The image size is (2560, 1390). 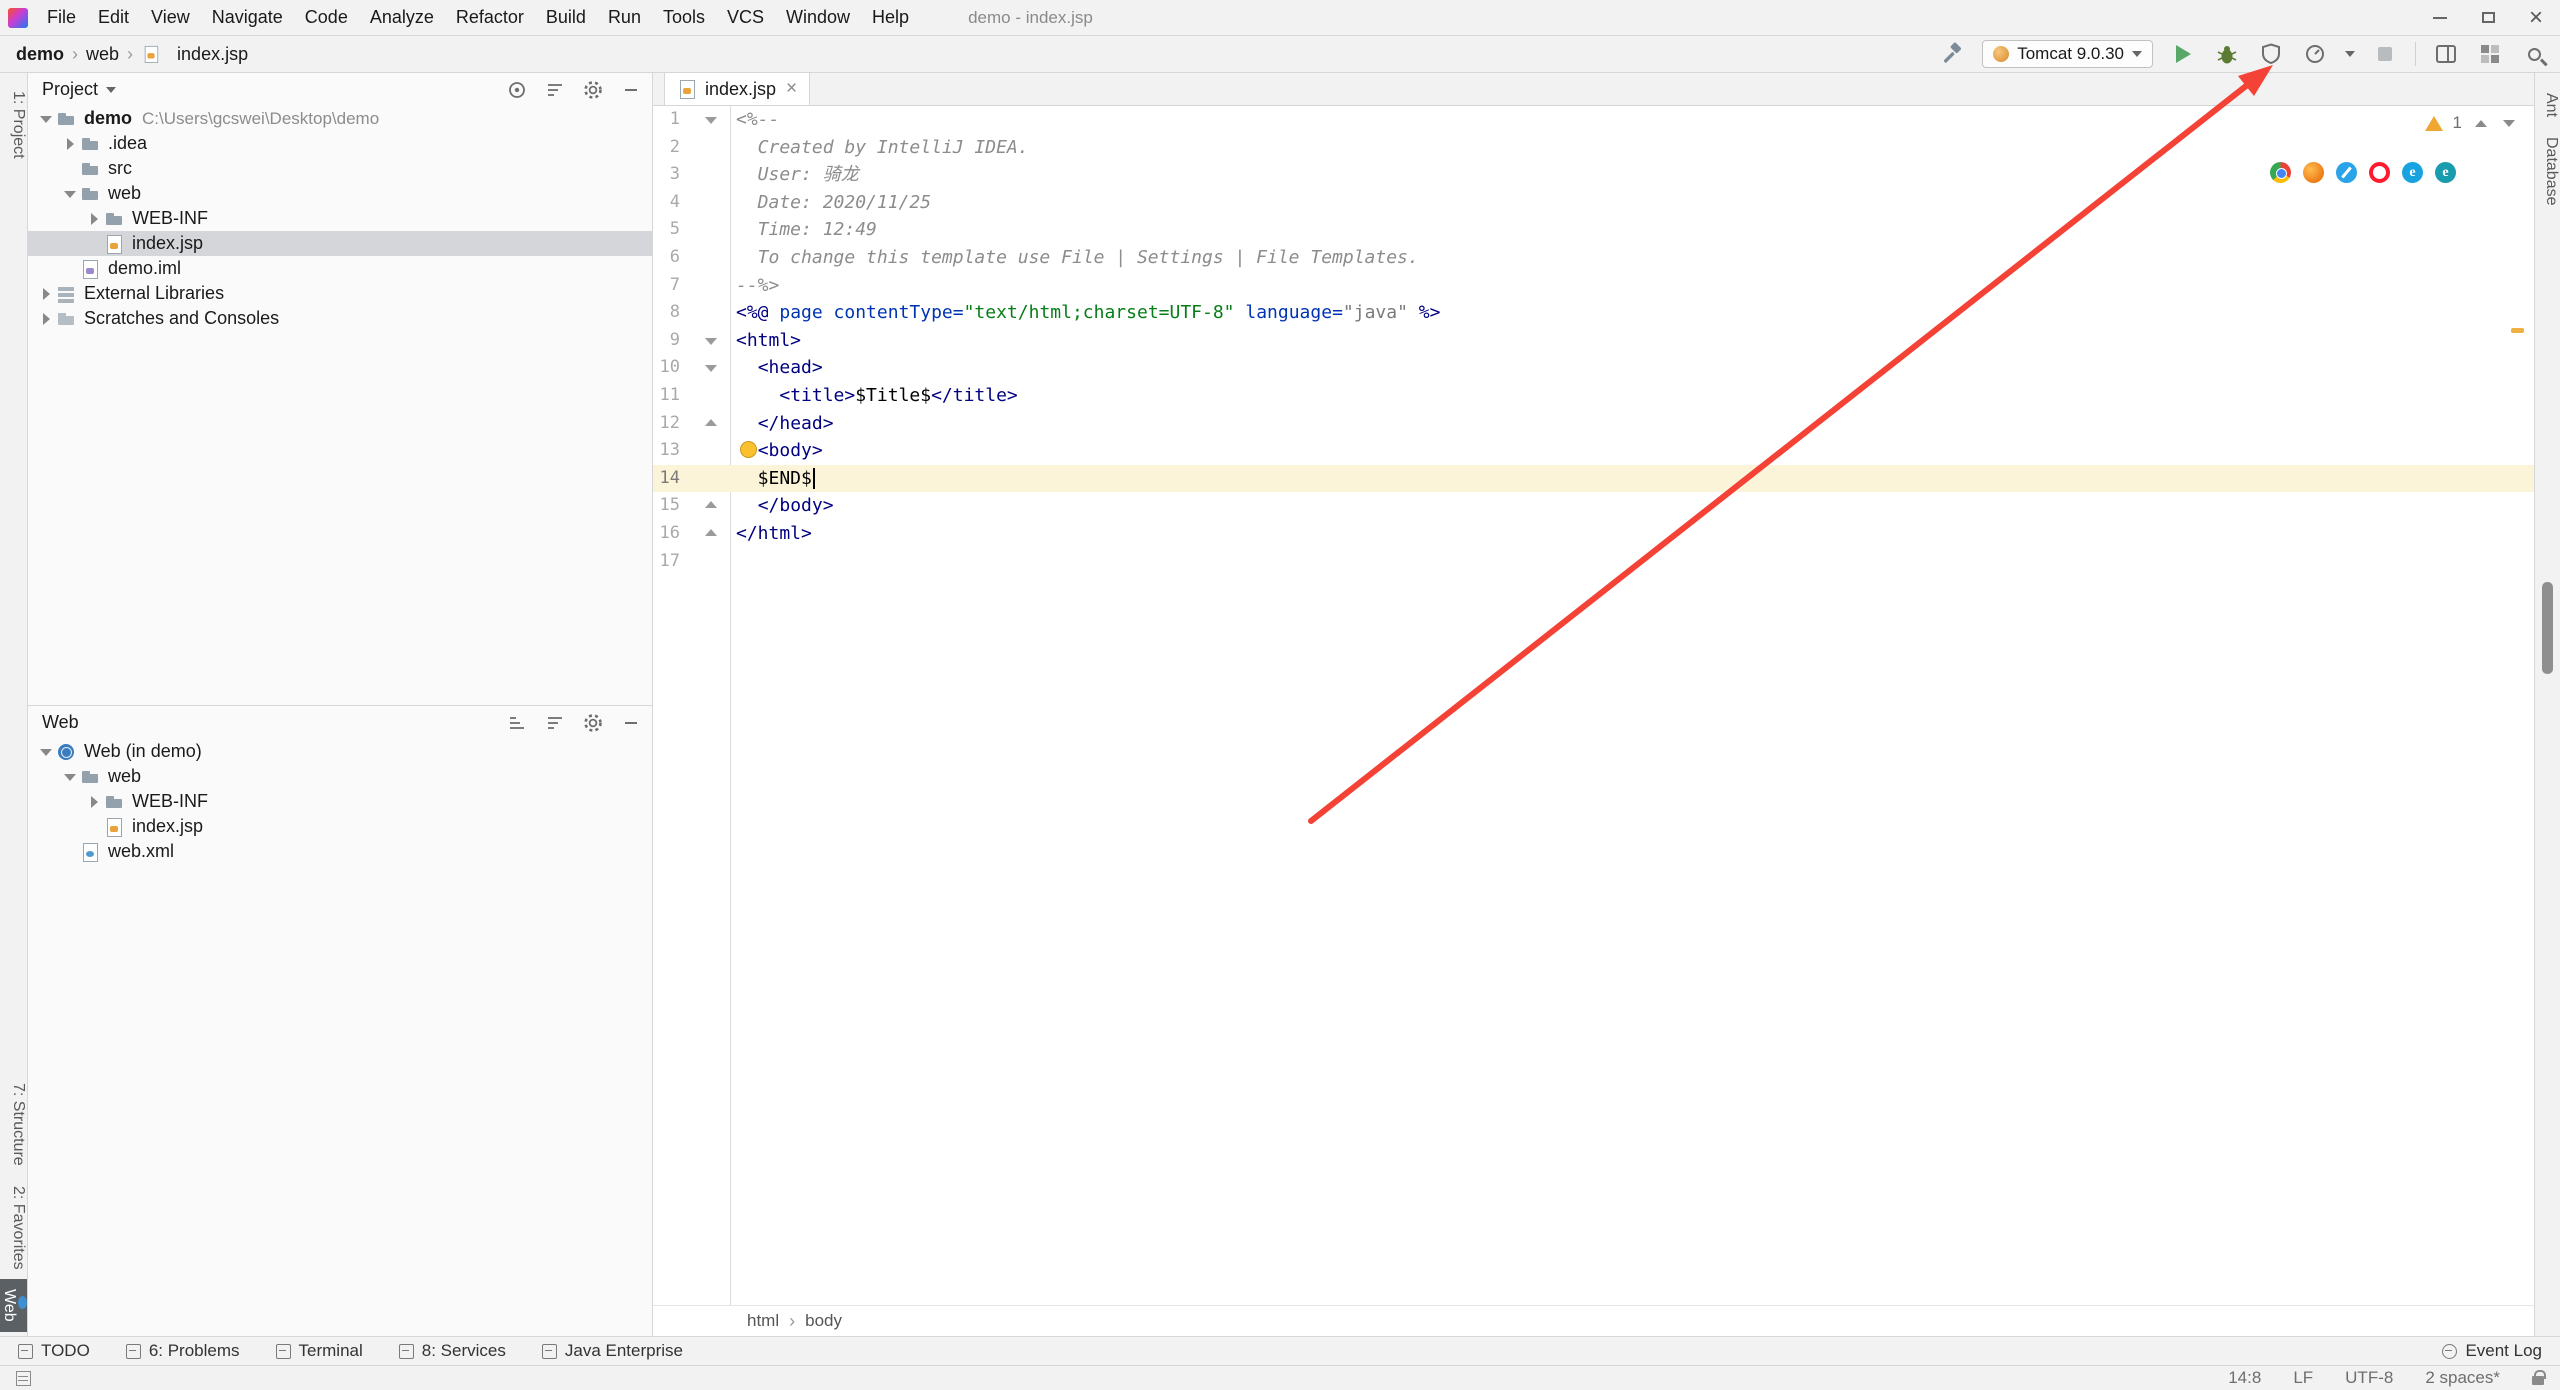 I want to click on tree-item-scratches-and-consoles: Scratches and Consoles, so click(x=340, y=318).